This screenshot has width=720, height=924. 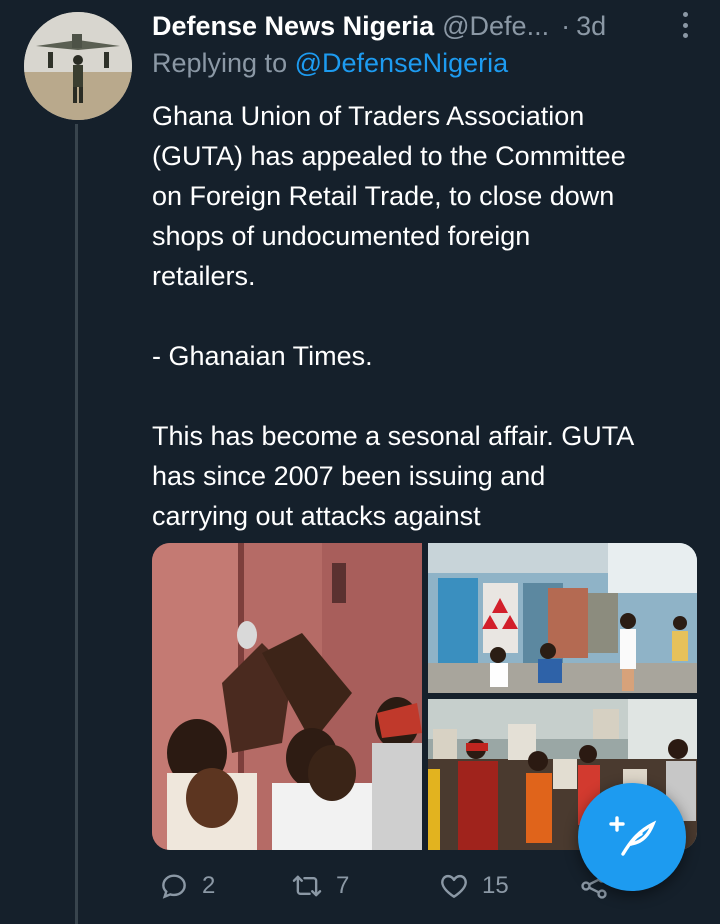 I want to click on heart-icon, so click(x=454, y=886).